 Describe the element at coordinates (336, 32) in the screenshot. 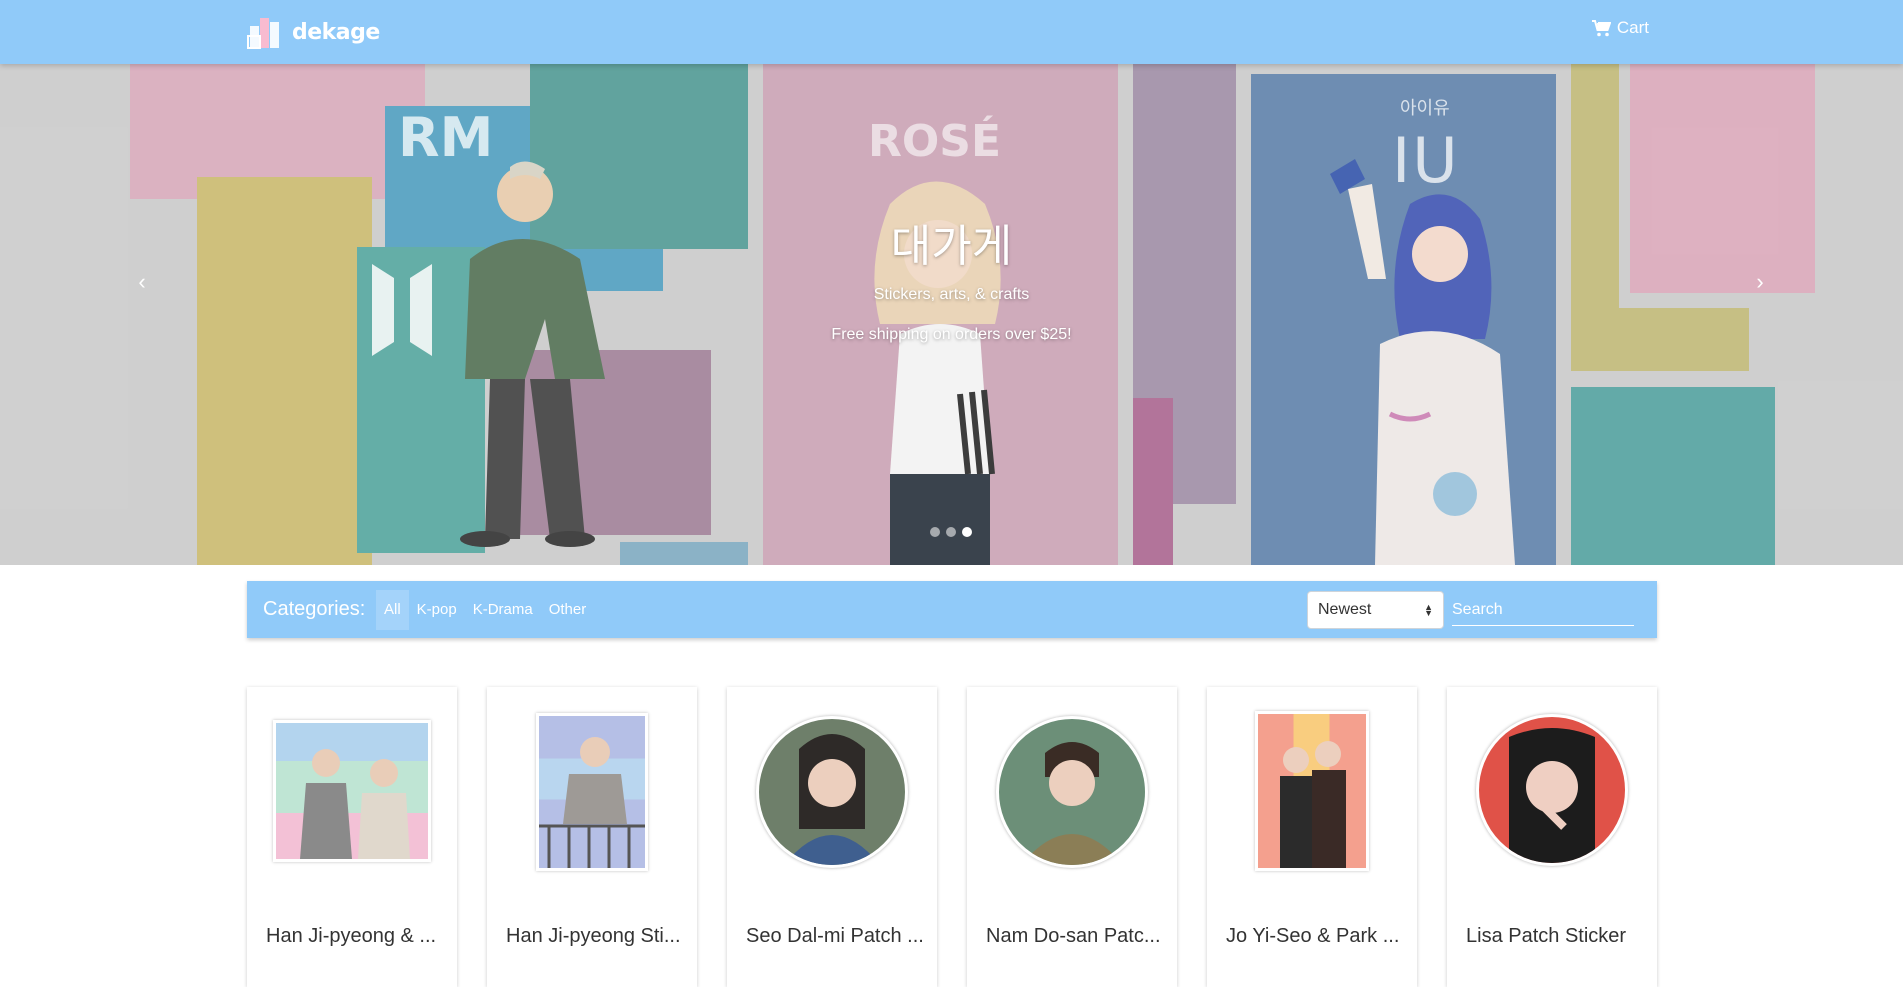

I see `brand-name: dekage` at that location.